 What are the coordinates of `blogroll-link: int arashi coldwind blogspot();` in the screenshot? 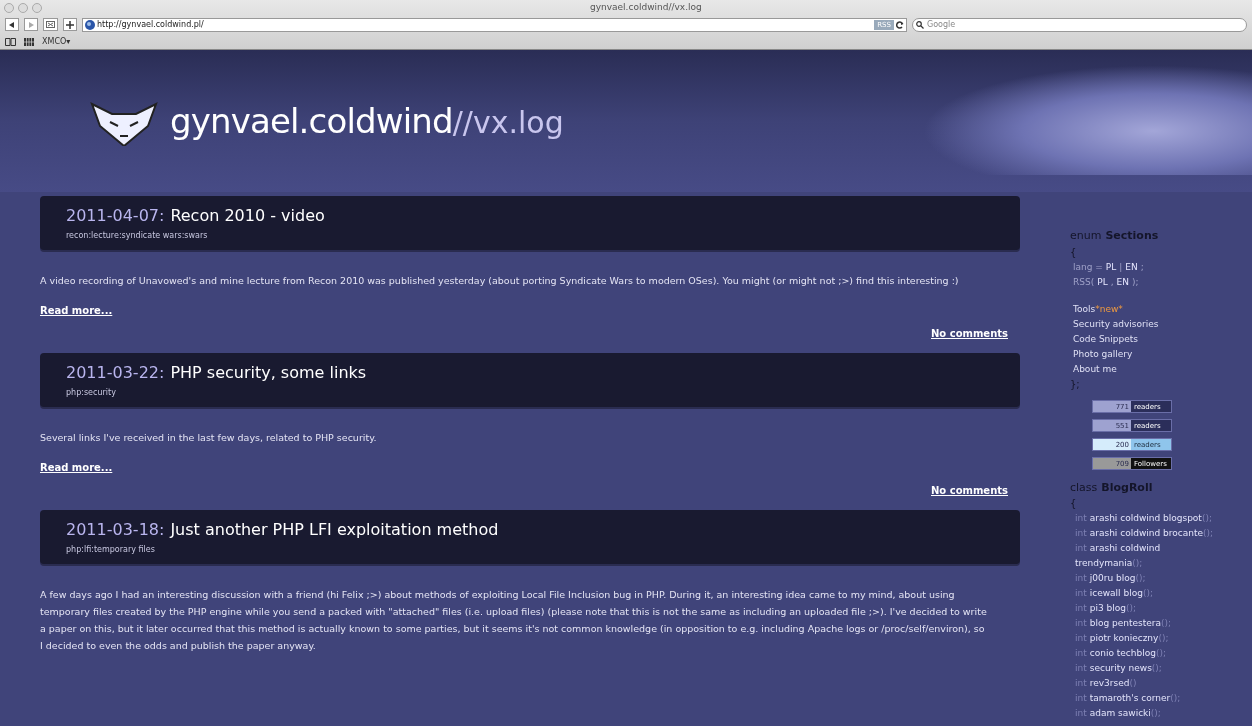 It's located at (1147, 518).